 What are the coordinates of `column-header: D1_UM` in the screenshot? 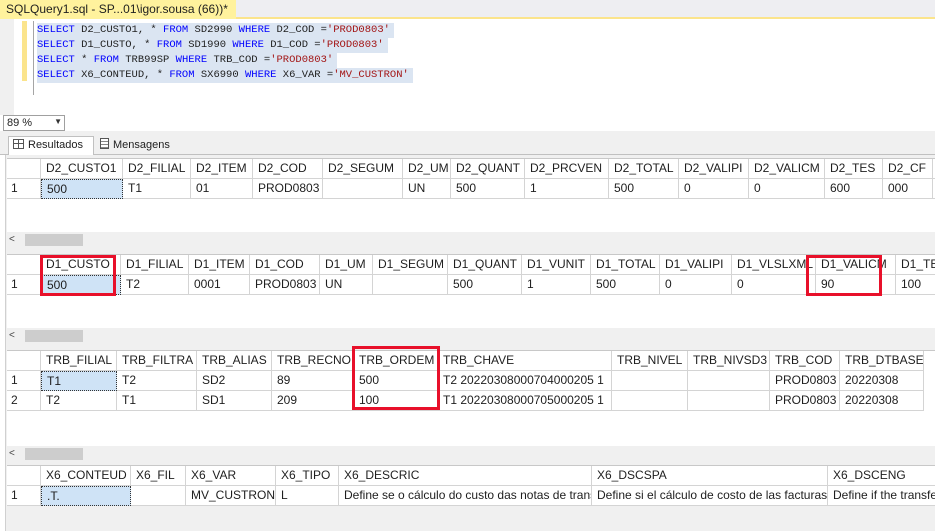 It's located at (346, 265).